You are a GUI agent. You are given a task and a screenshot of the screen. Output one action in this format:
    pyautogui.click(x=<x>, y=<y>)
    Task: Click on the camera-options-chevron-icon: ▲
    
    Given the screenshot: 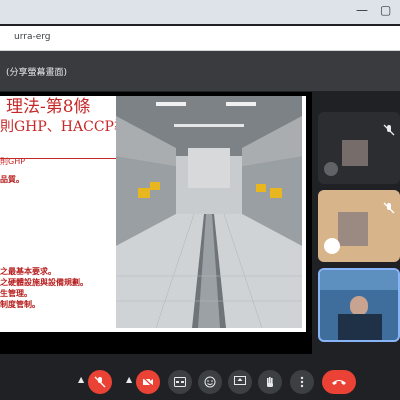 What is the action you would take?
    pyautogui.click(x=129, y=379)
    